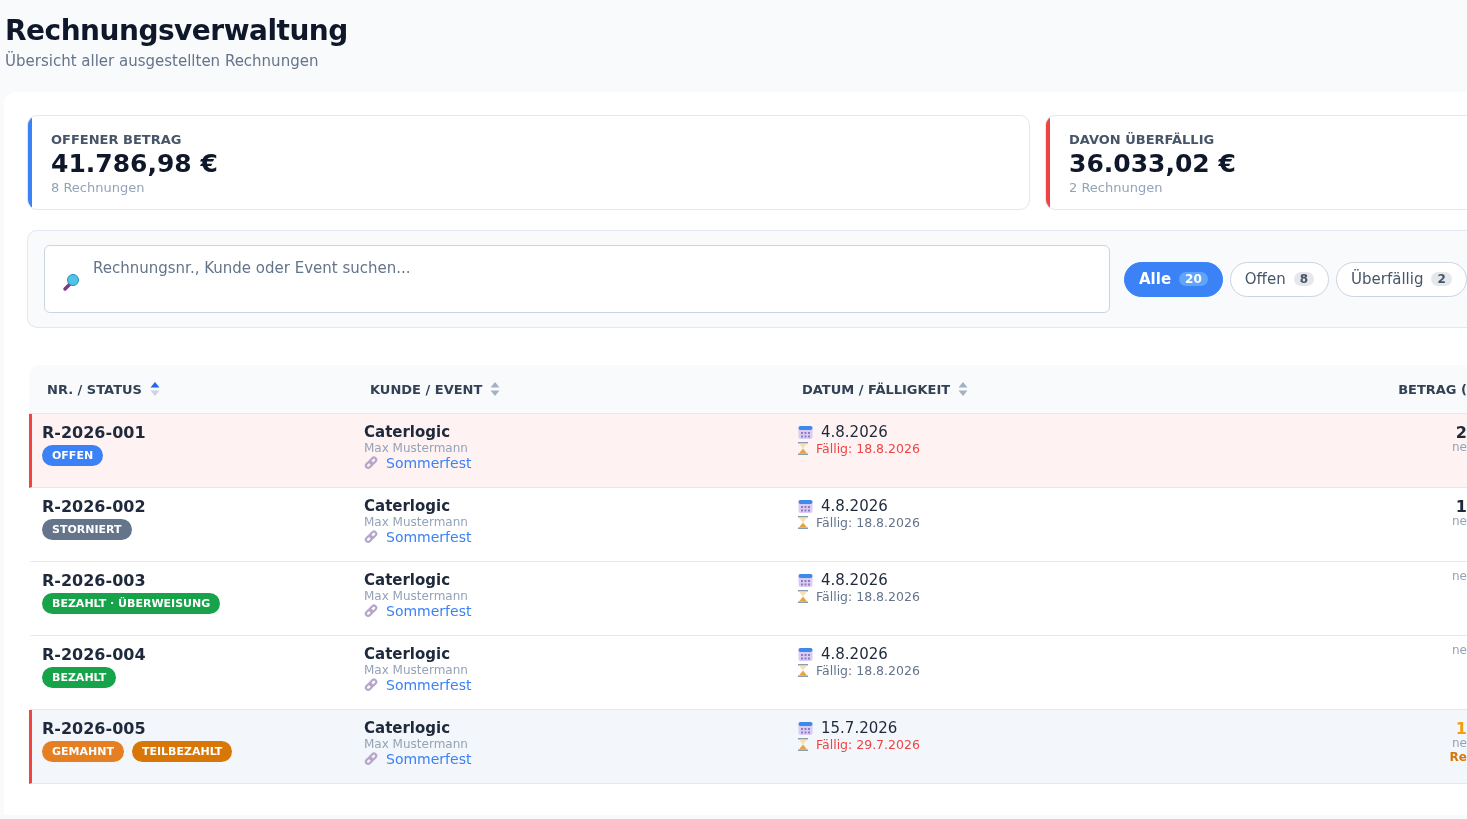 Image resolution: width=1467 pixels, height=819 pixels. I want to click on status-badge: BEZAHLT, so click(79, 677).